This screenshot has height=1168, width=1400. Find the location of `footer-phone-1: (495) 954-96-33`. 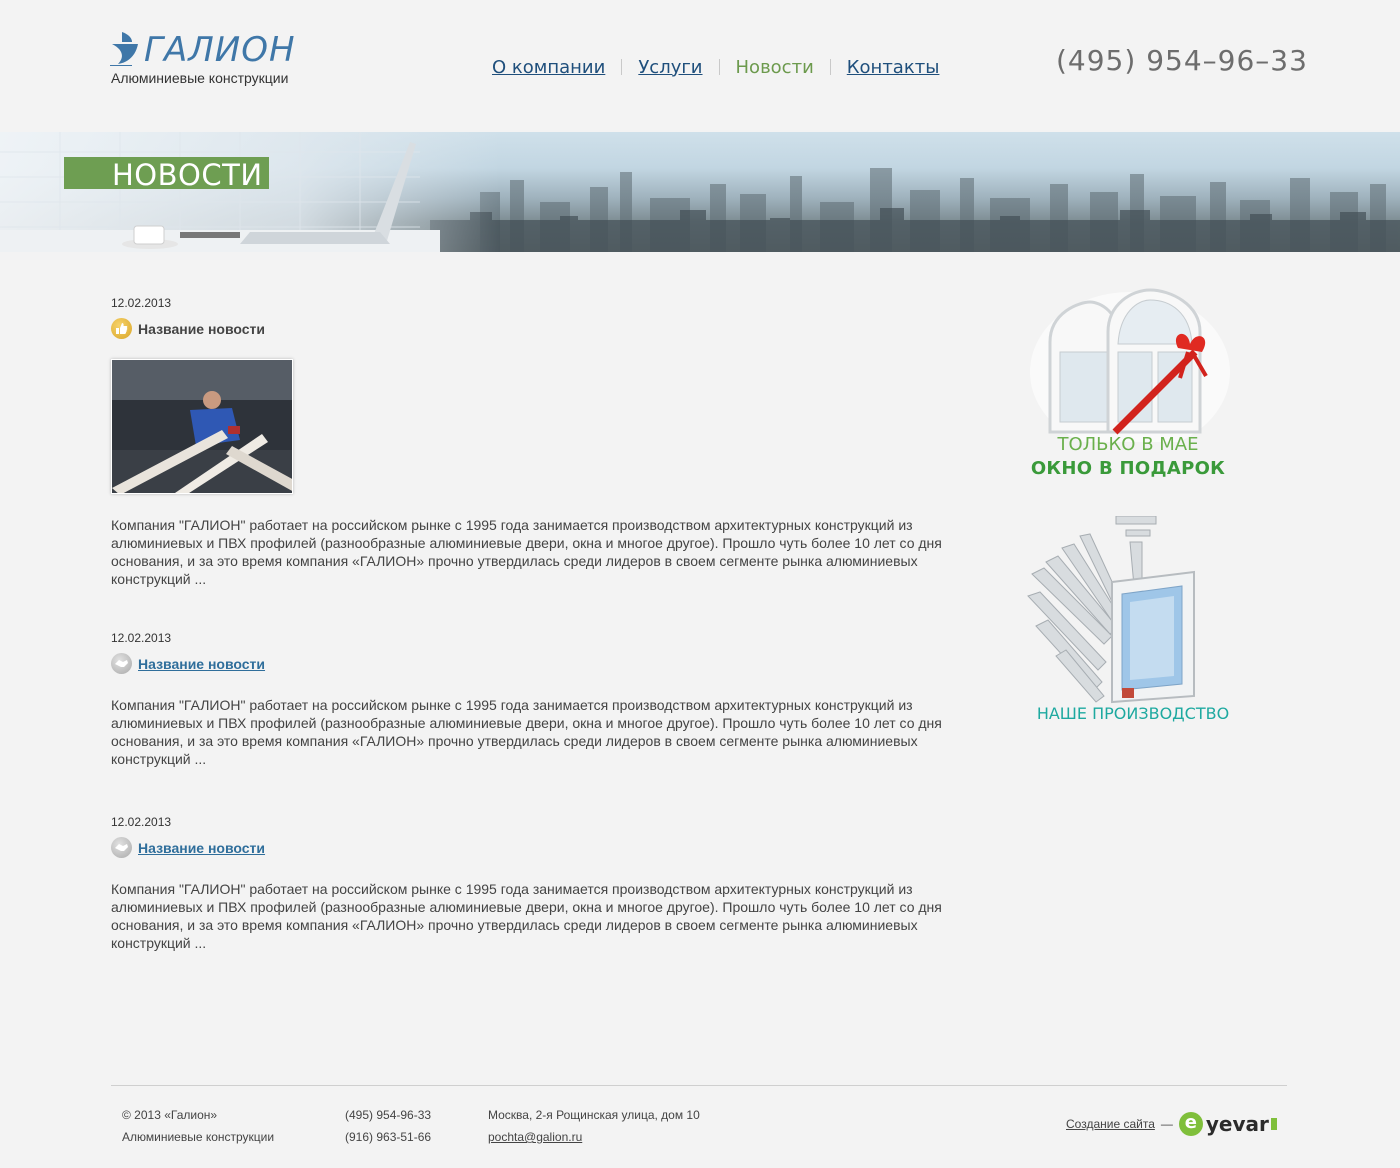

footer-phone-1: (495) 954-96-33 is located at coordinates (388, 1115).